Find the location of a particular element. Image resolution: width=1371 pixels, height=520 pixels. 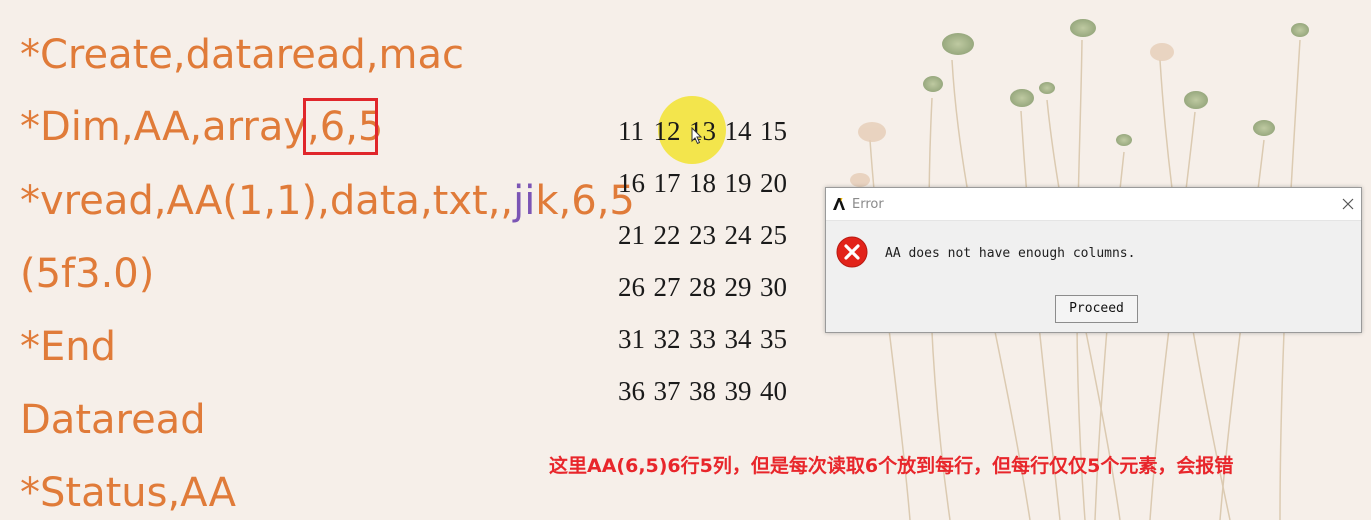

code-line-dataread: Dataread is located at coordinates (113, 420).